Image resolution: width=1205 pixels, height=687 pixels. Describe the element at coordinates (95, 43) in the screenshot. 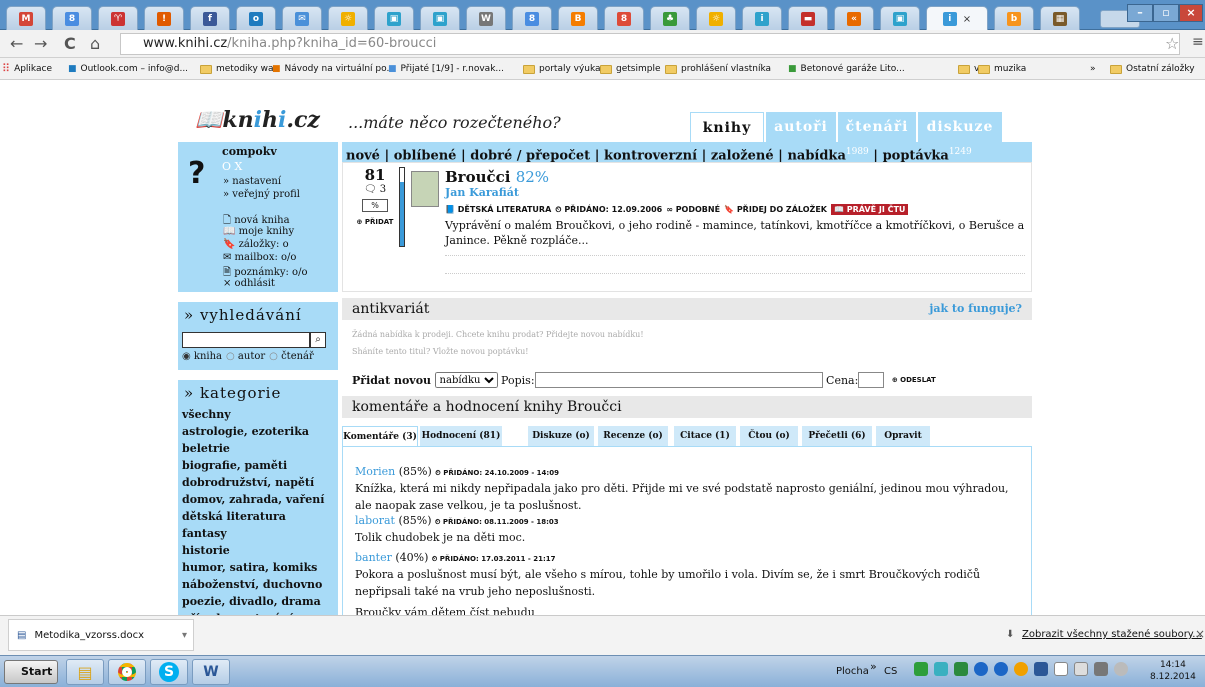

I see `home-button: ⌂` at that location.